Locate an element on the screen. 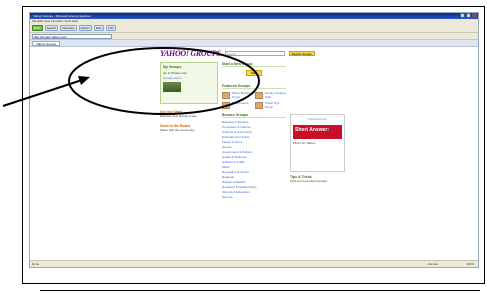 The height and width of the screenshot is (295, 487). browse-category-link: Science is located at coordinates (254, 197).